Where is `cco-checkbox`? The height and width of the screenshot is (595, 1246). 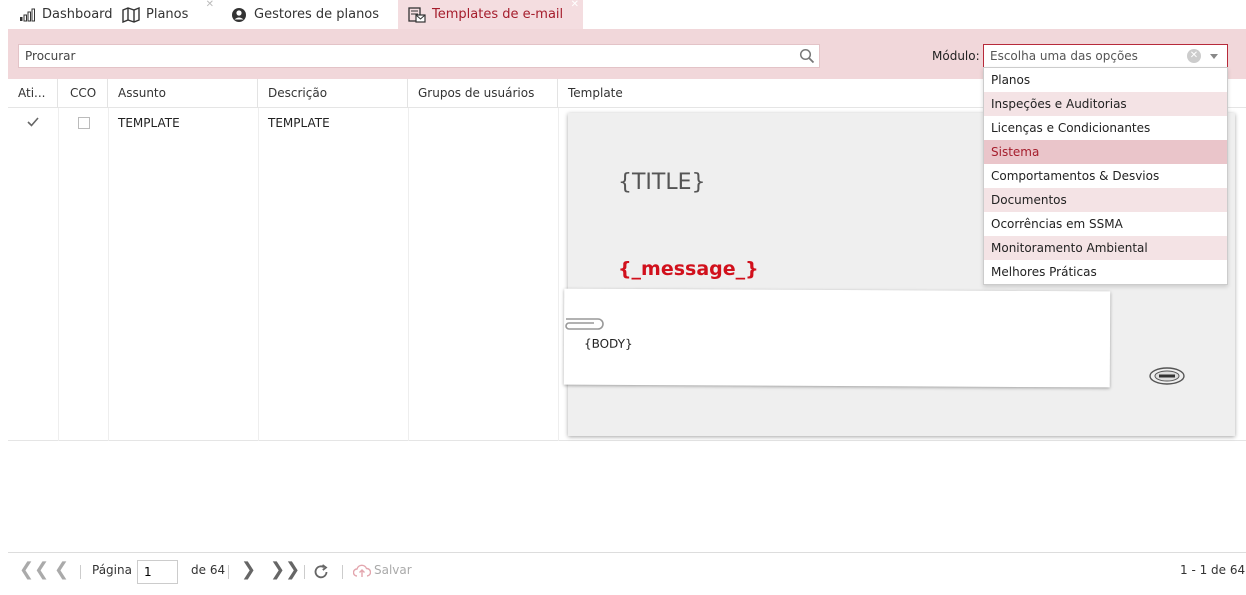 cco-checkbox is located at coordinates (84, 123).